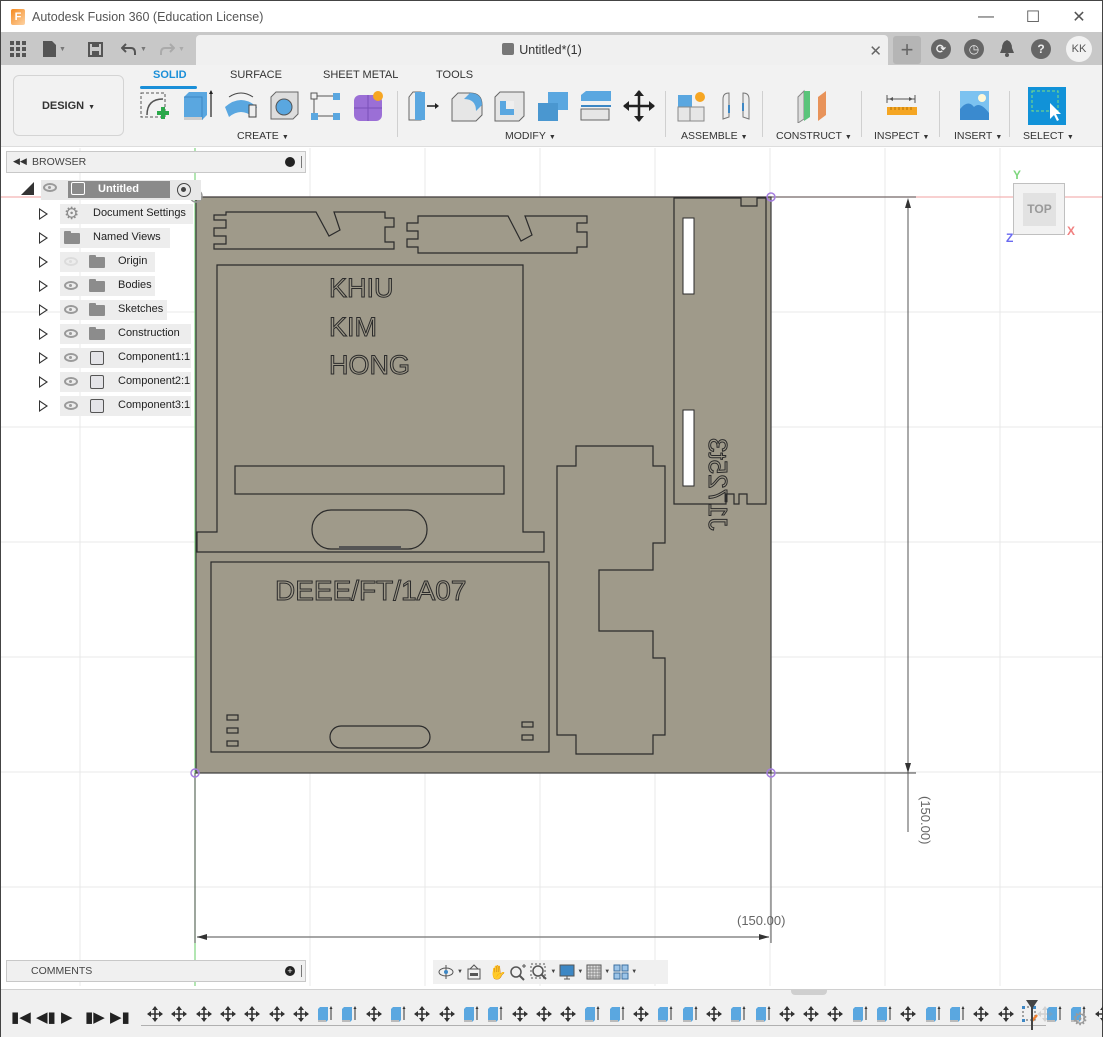  I want to click on look-at-button, so click(474, 972).